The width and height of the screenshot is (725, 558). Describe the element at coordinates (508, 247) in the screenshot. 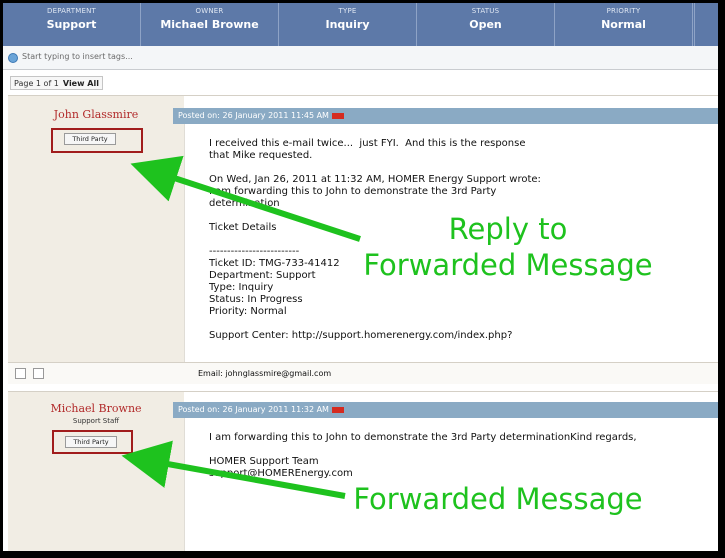

I see `reply-annotation: Reply to Forwarded Message` at that location.